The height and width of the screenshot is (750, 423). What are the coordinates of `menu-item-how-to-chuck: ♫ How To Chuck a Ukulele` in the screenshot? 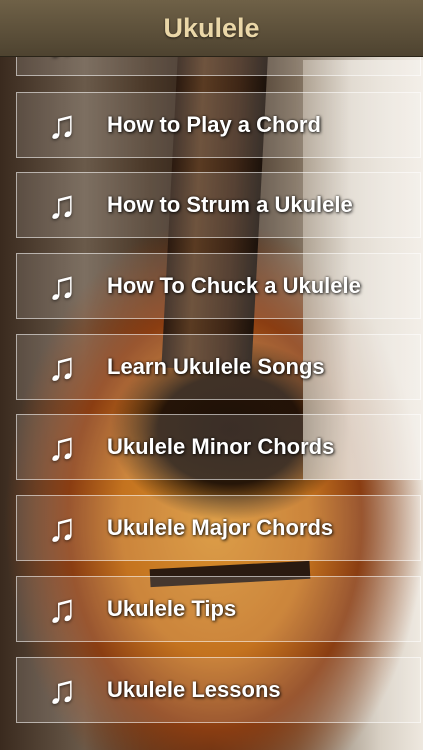 It's located at (218, 286).